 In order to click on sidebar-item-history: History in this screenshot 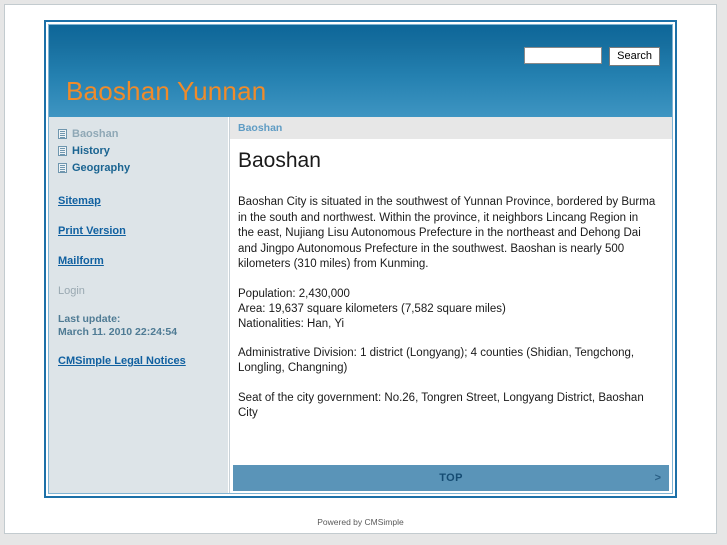, I will do `click(143, 151)`.